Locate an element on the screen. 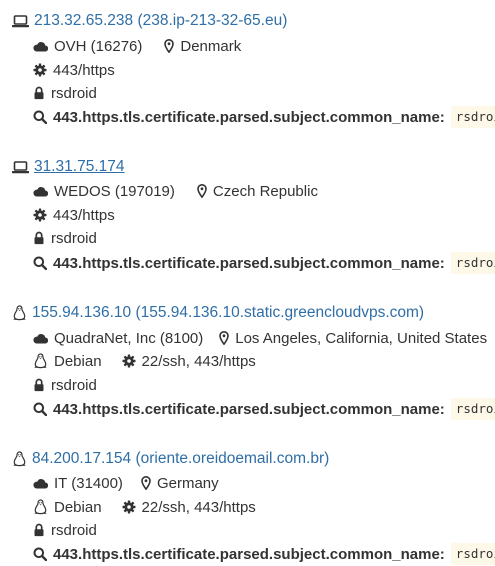  result-title: 213.32.65.238 (238.ip-213-32-65.eu) is located at coordinates (149, 21).